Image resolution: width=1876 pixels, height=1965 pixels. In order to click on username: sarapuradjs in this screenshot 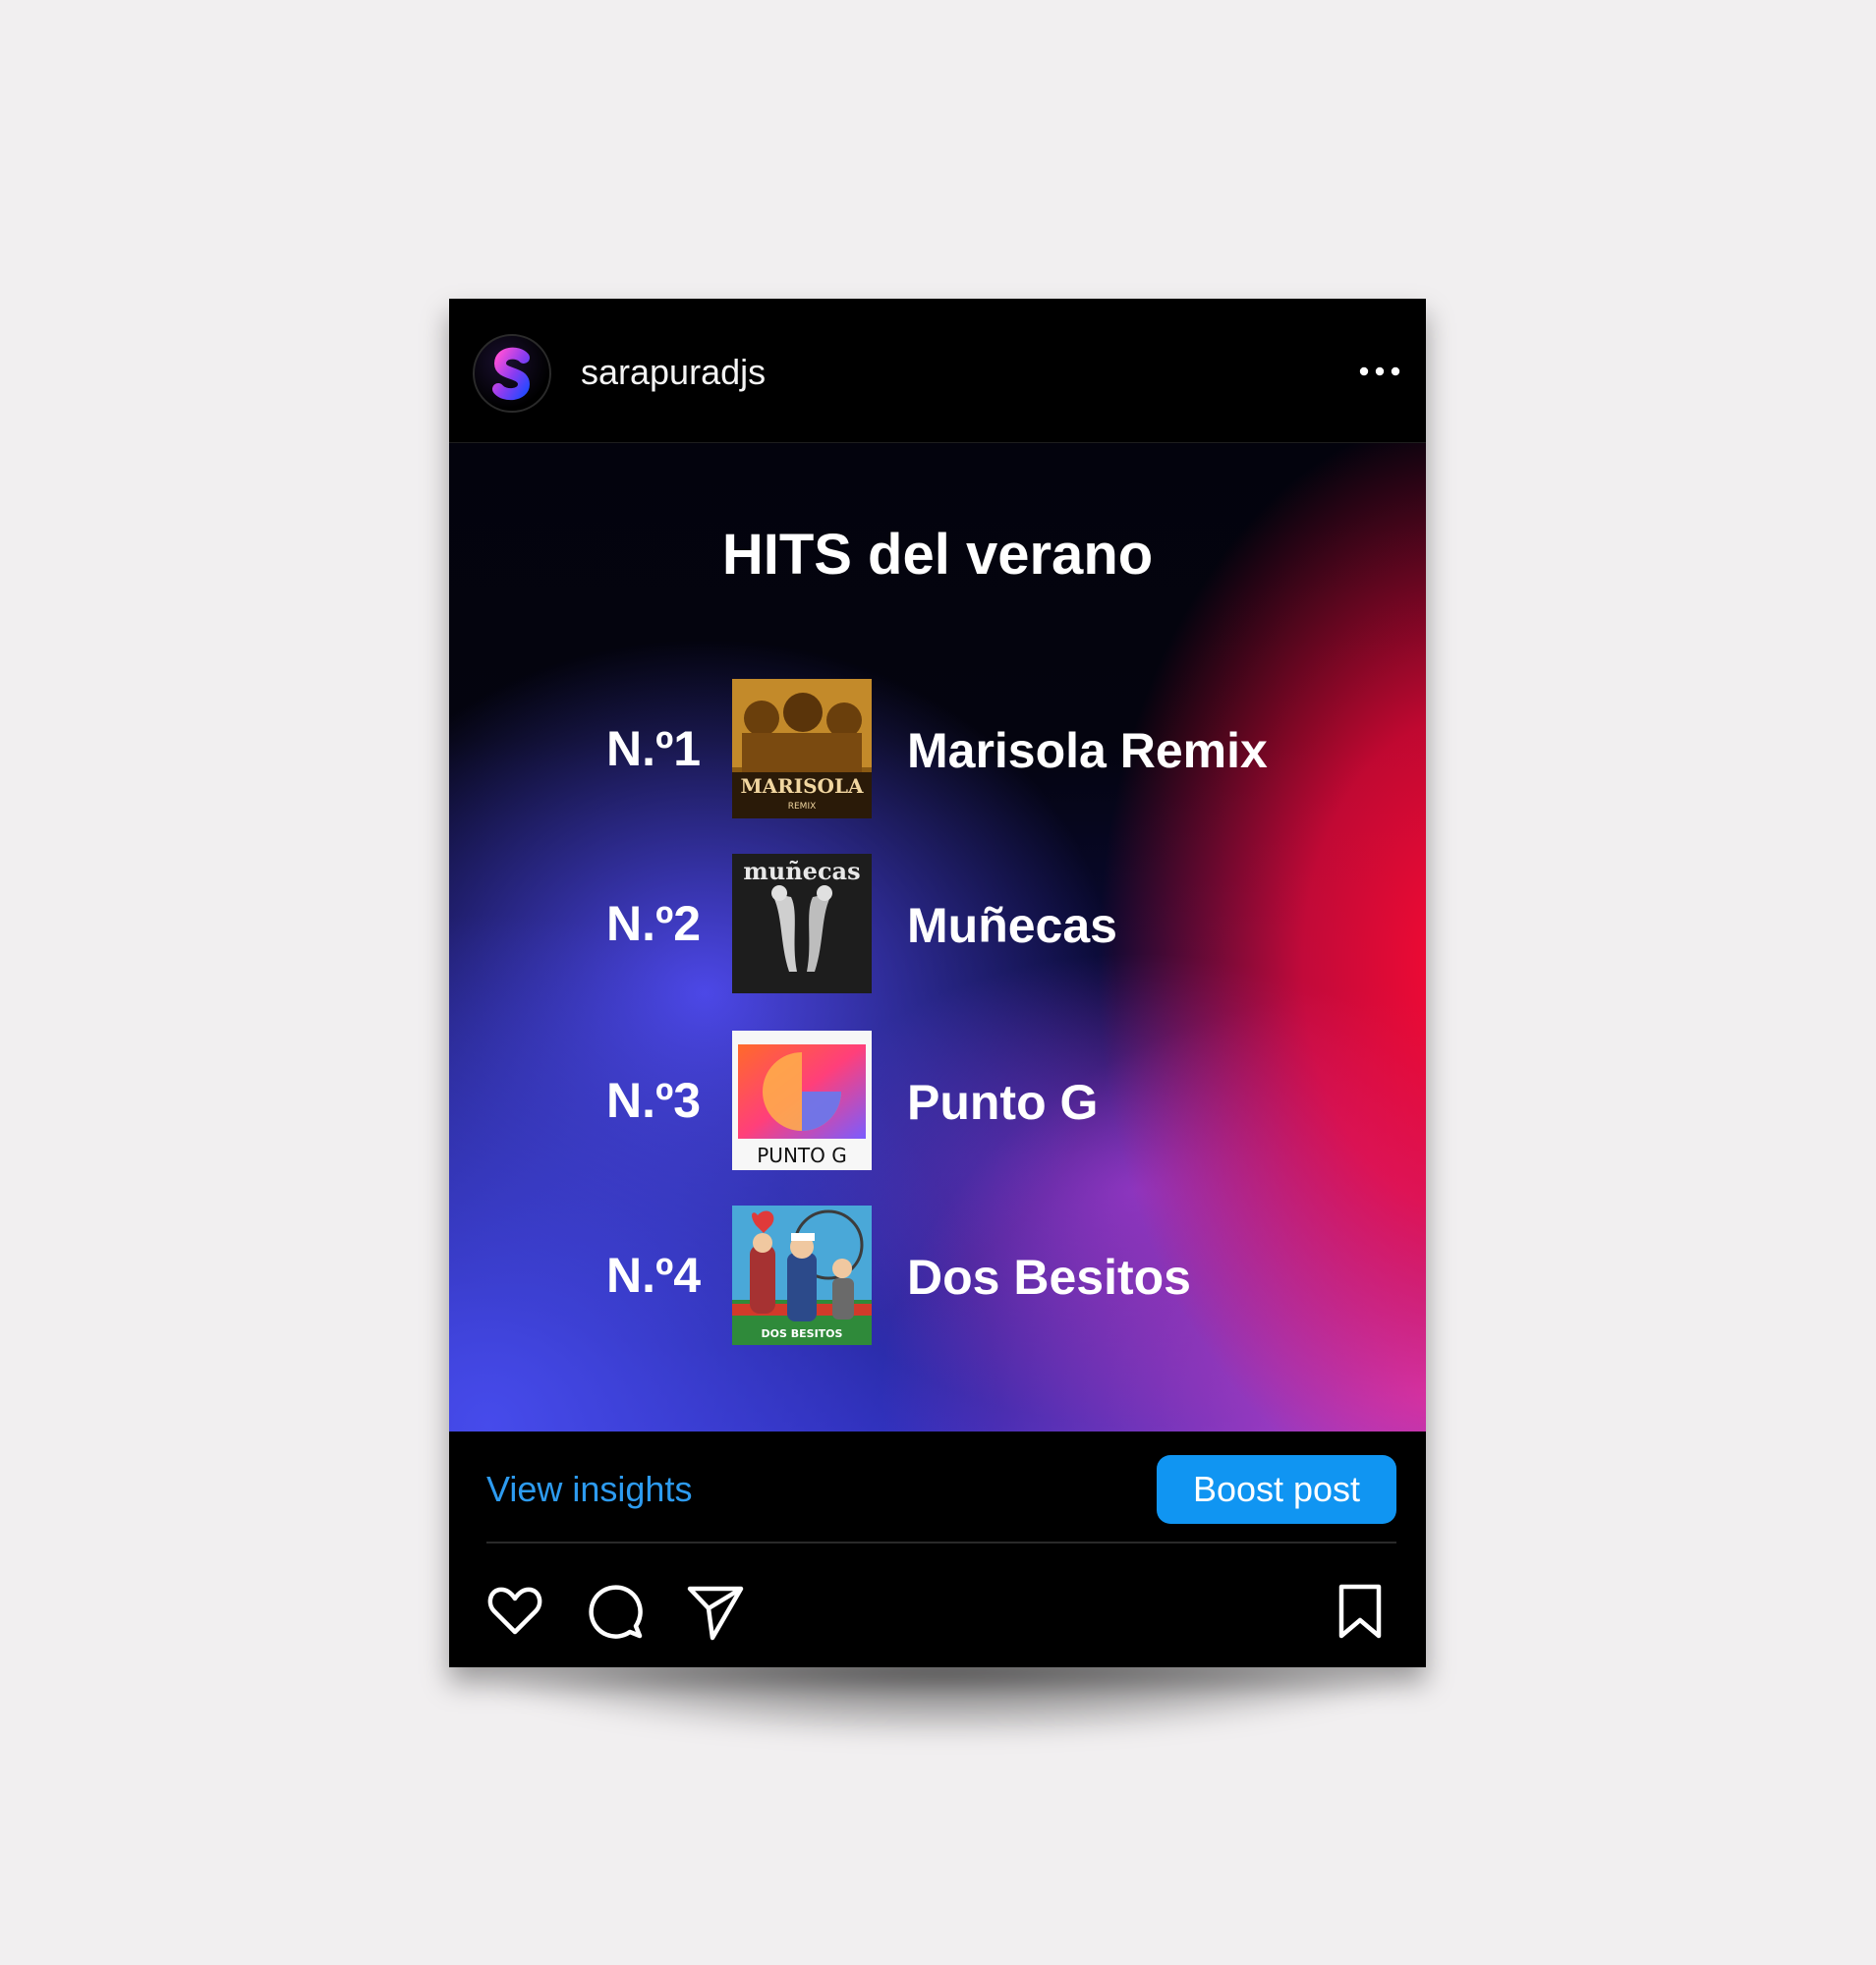, I will do `click(673, 373)`.